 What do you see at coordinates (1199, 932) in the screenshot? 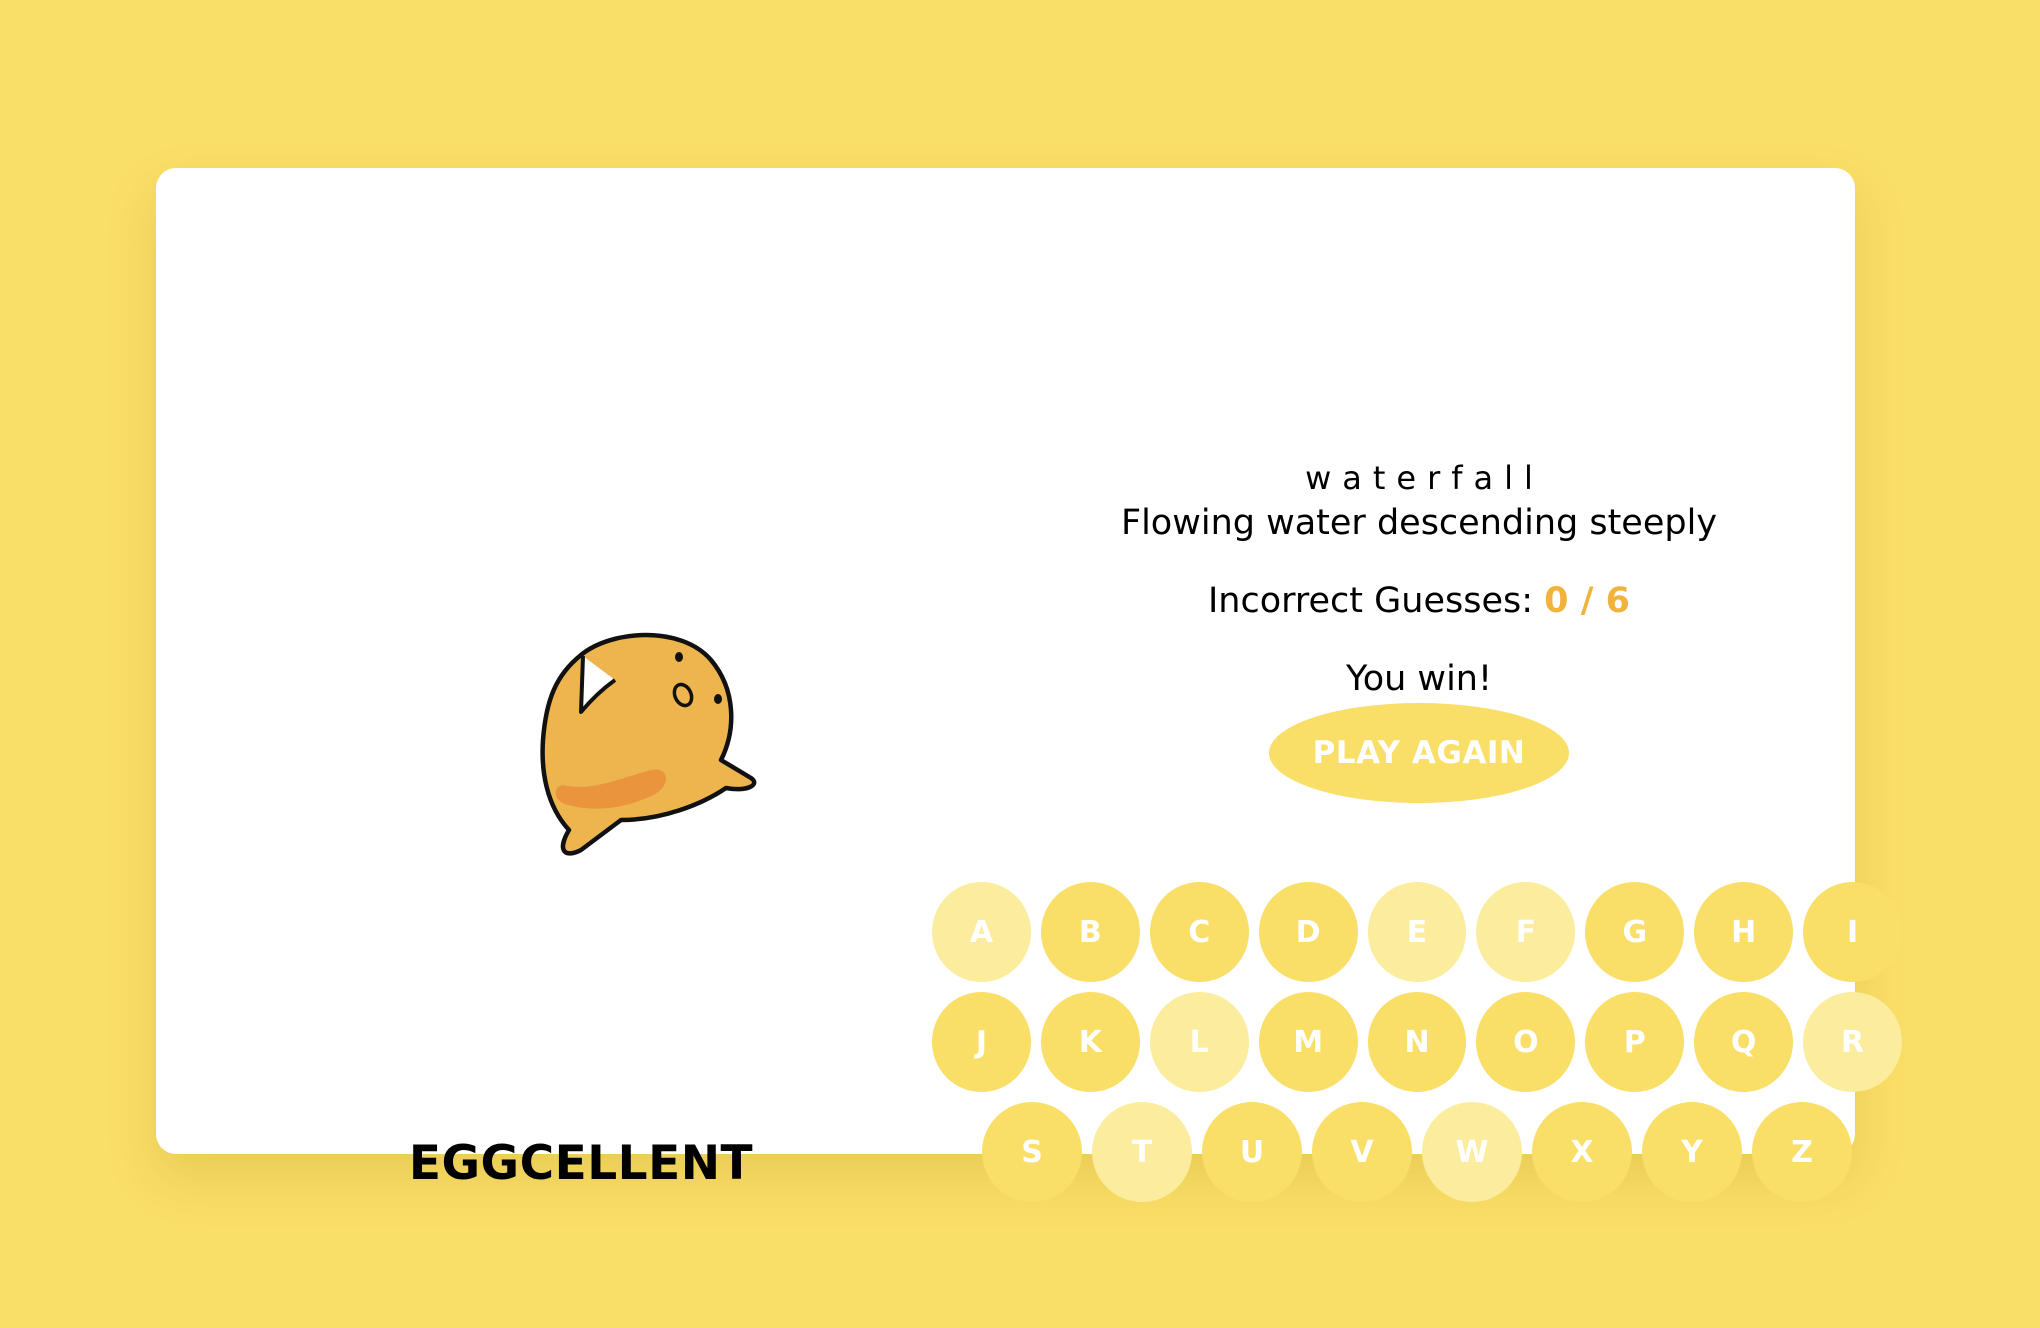
I see `letter-key-c: C` at bounding box center [1199, 932].